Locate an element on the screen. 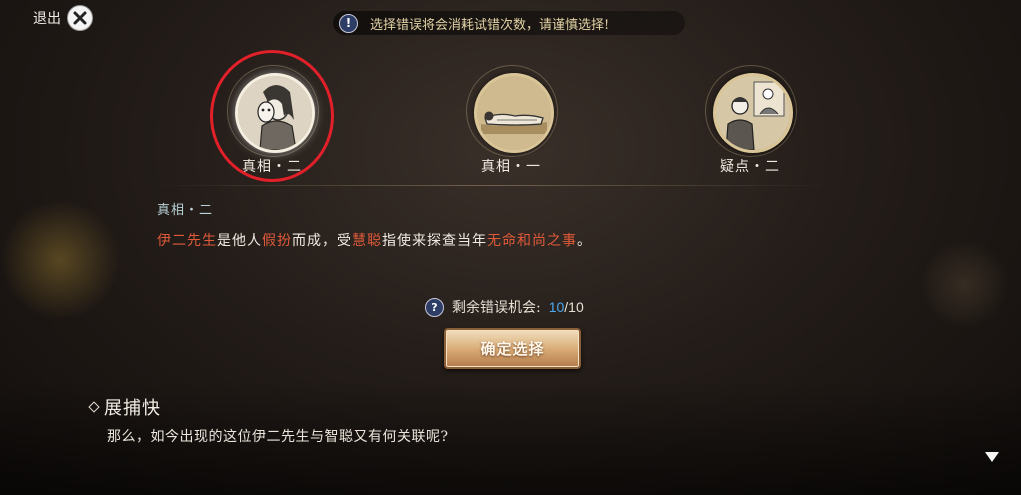 This screenshot has height=495, width=1021. warning-banner: ! 选择错误将会消耗试错次数，请谨慎选择! is located at coordinates (509, 23).